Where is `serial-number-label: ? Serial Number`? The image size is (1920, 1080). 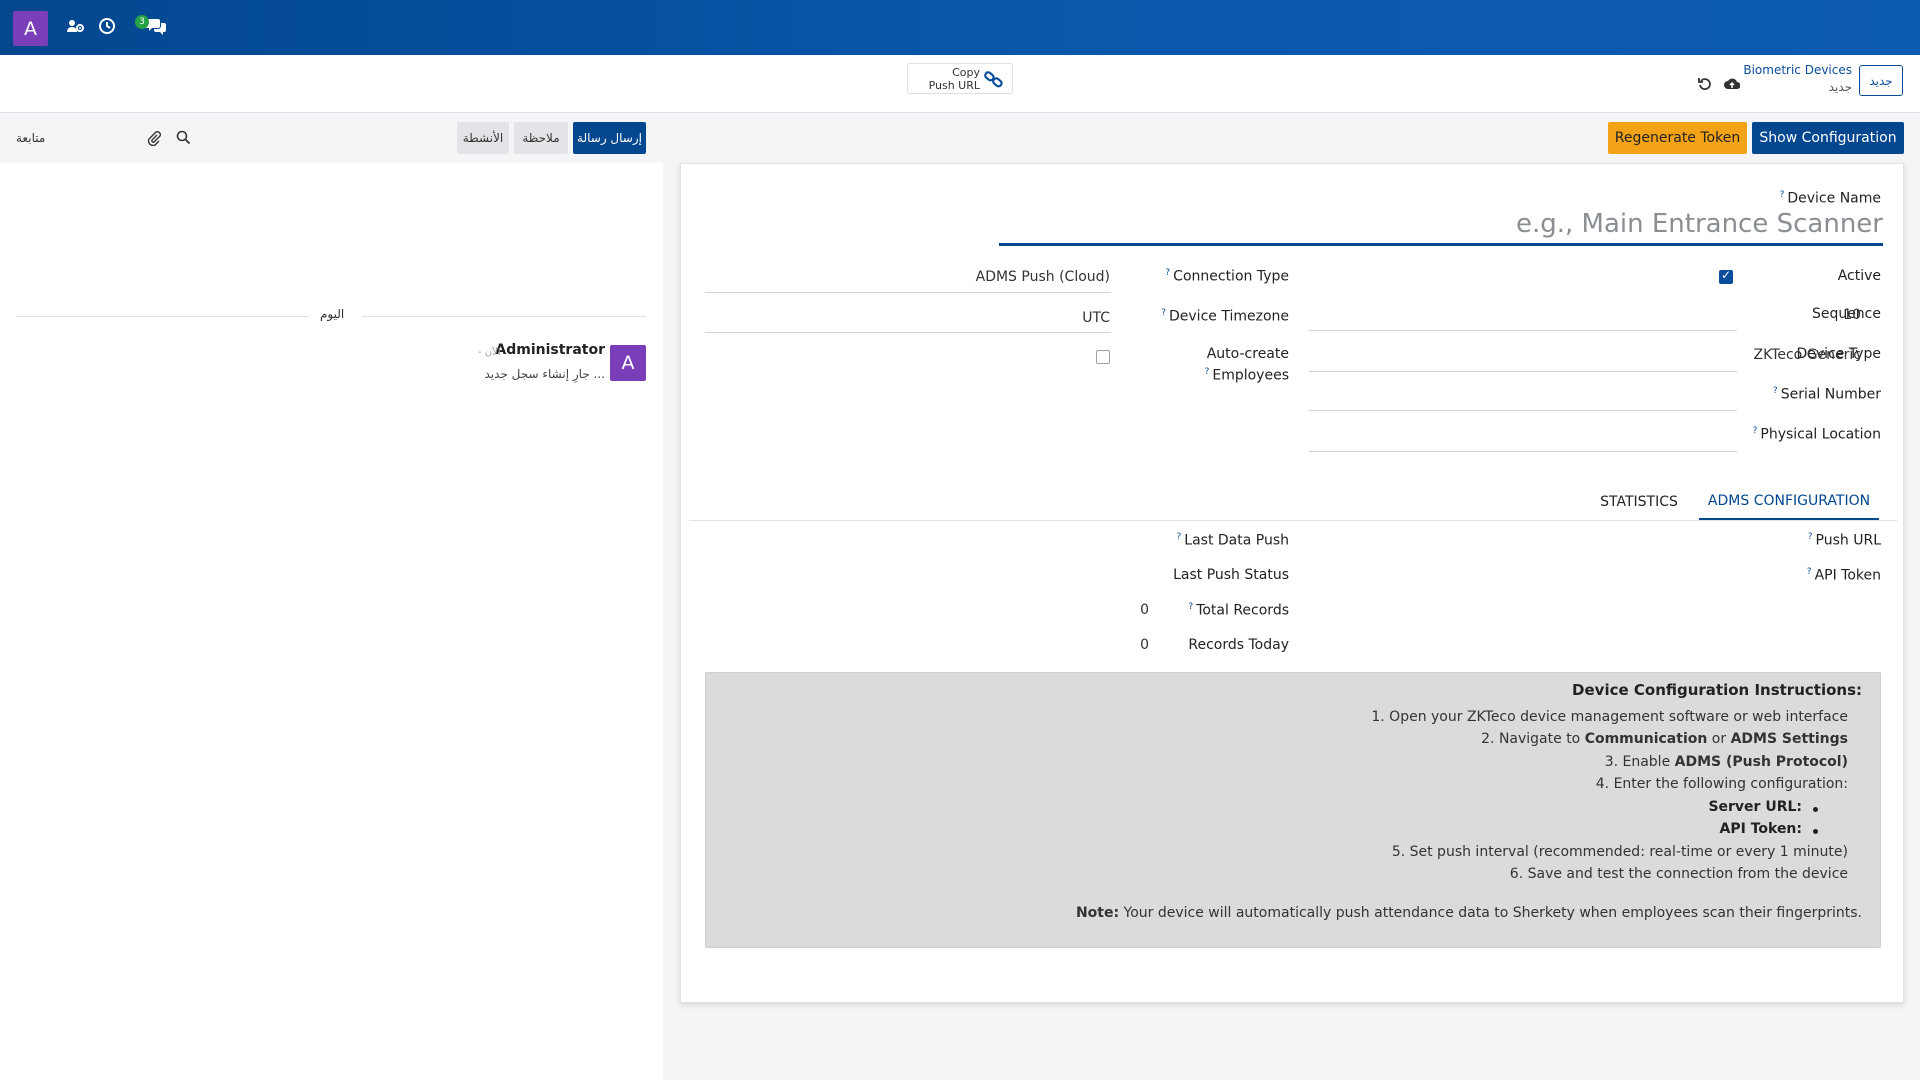 serial-number-label: ? Serial Number is located at coordinates (1826, 394).